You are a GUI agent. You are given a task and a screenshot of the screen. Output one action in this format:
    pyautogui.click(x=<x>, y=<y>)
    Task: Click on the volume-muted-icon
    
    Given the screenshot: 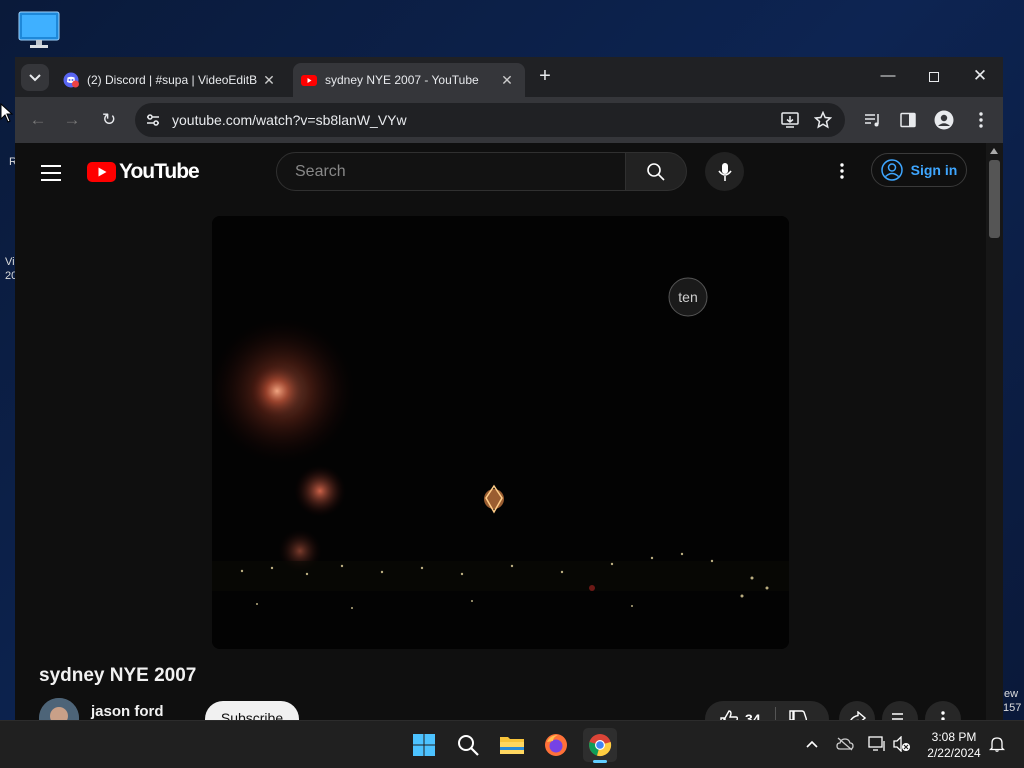 What is the action you would take?
    pyautogui.click(x=901, y=744)
    